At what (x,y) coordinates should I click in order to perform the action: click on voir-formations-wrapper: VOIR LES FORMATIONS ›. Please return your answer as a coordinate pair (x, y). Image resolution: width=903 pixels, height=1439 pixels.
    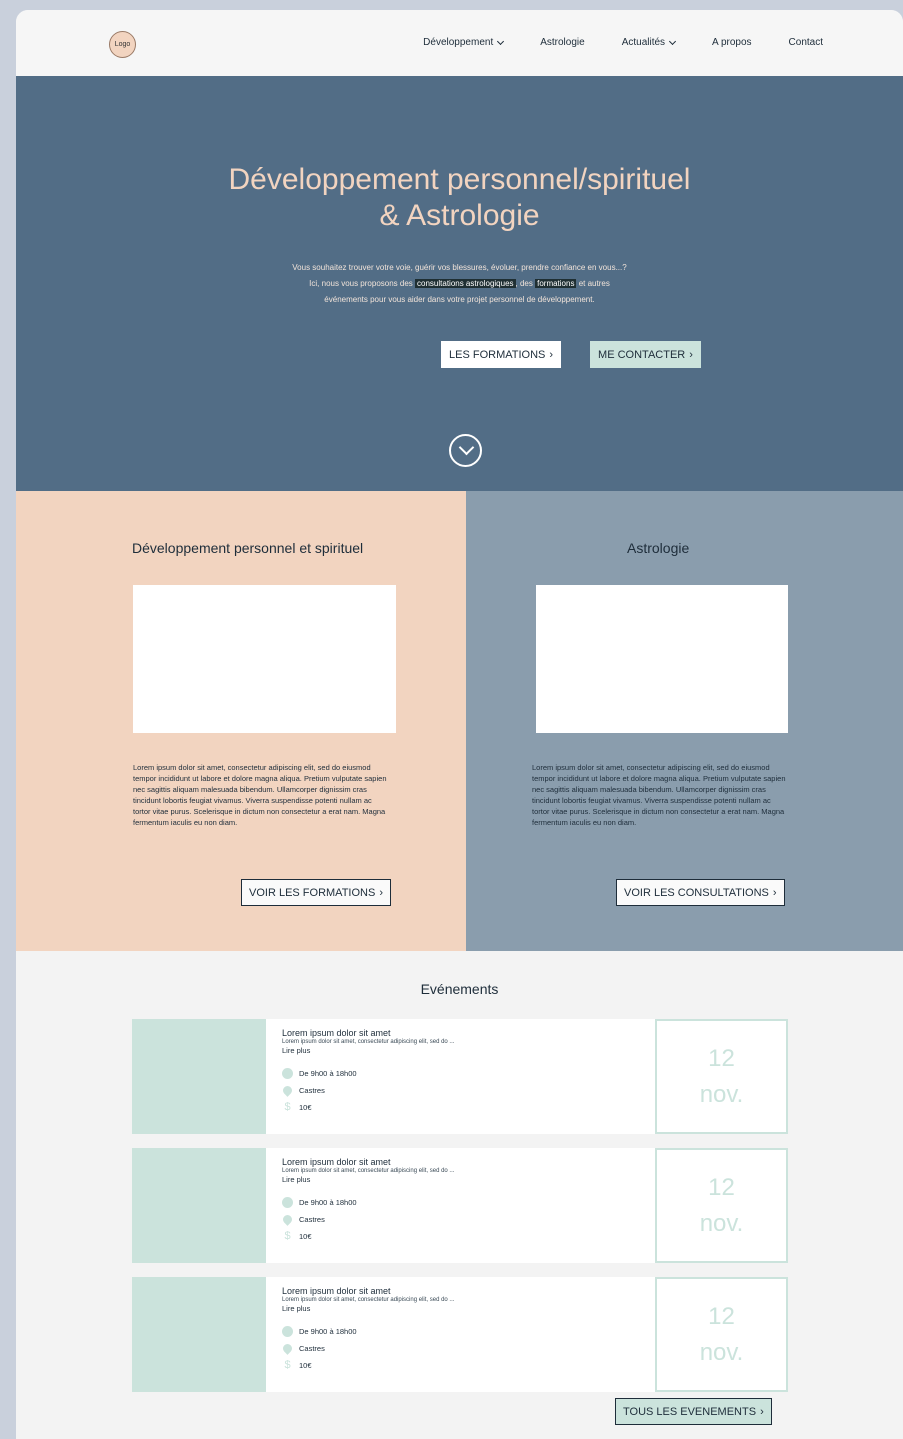
    Looking at the image, I should click on (316, 892).